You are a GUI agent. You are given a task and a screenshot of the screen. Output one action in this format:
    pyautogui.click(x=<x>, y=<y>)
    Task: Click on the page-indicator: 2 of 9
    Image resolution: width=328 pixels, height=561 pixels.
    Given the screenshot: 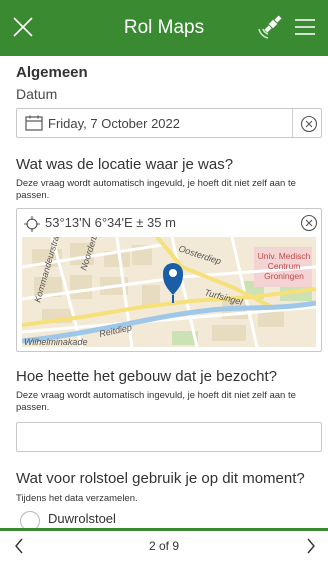 What is the action you would take?
    pyautogui.click(x=164, y=546)
    